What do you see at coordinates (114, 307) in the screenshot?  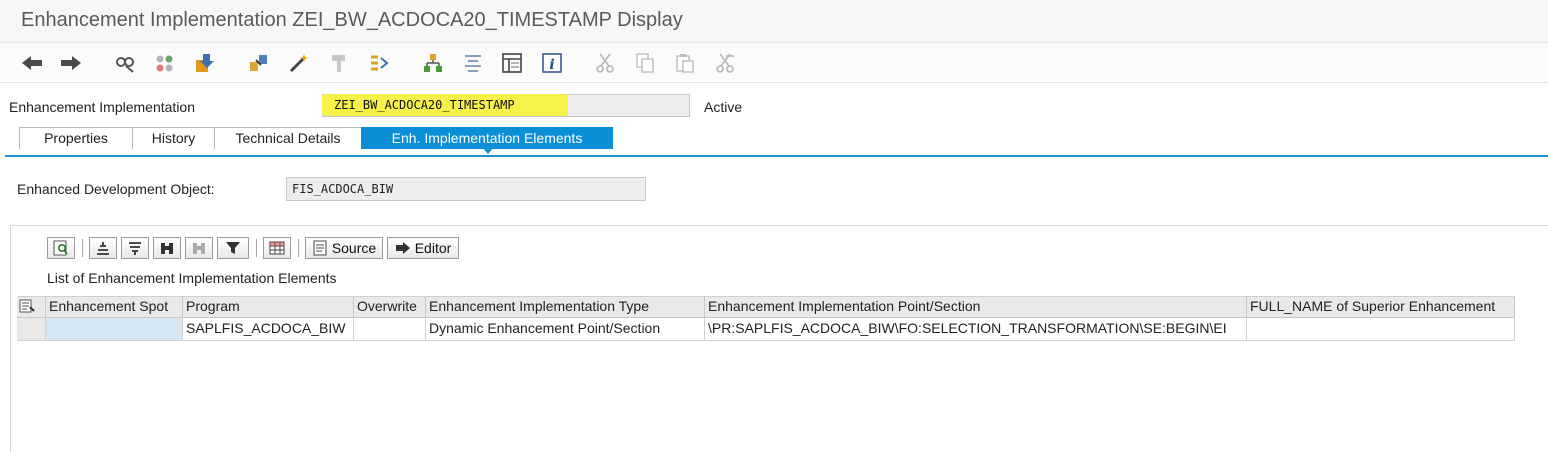 I see `column-header-enhancement-spot: Enhancement Spot` at bounding box center [114, 307].